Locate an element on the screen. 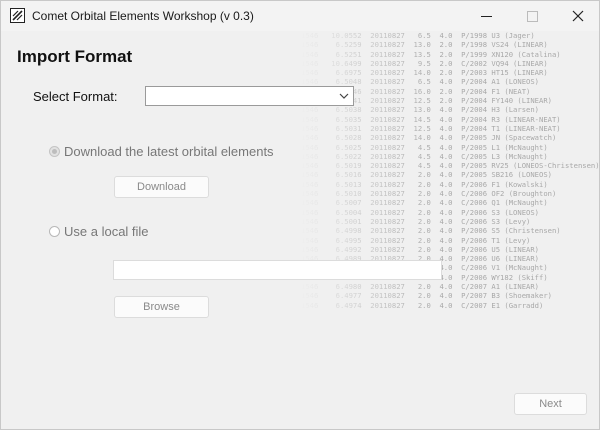 This screenshot has height=430, width=600. download-radio is located at coordinates (54, 151).